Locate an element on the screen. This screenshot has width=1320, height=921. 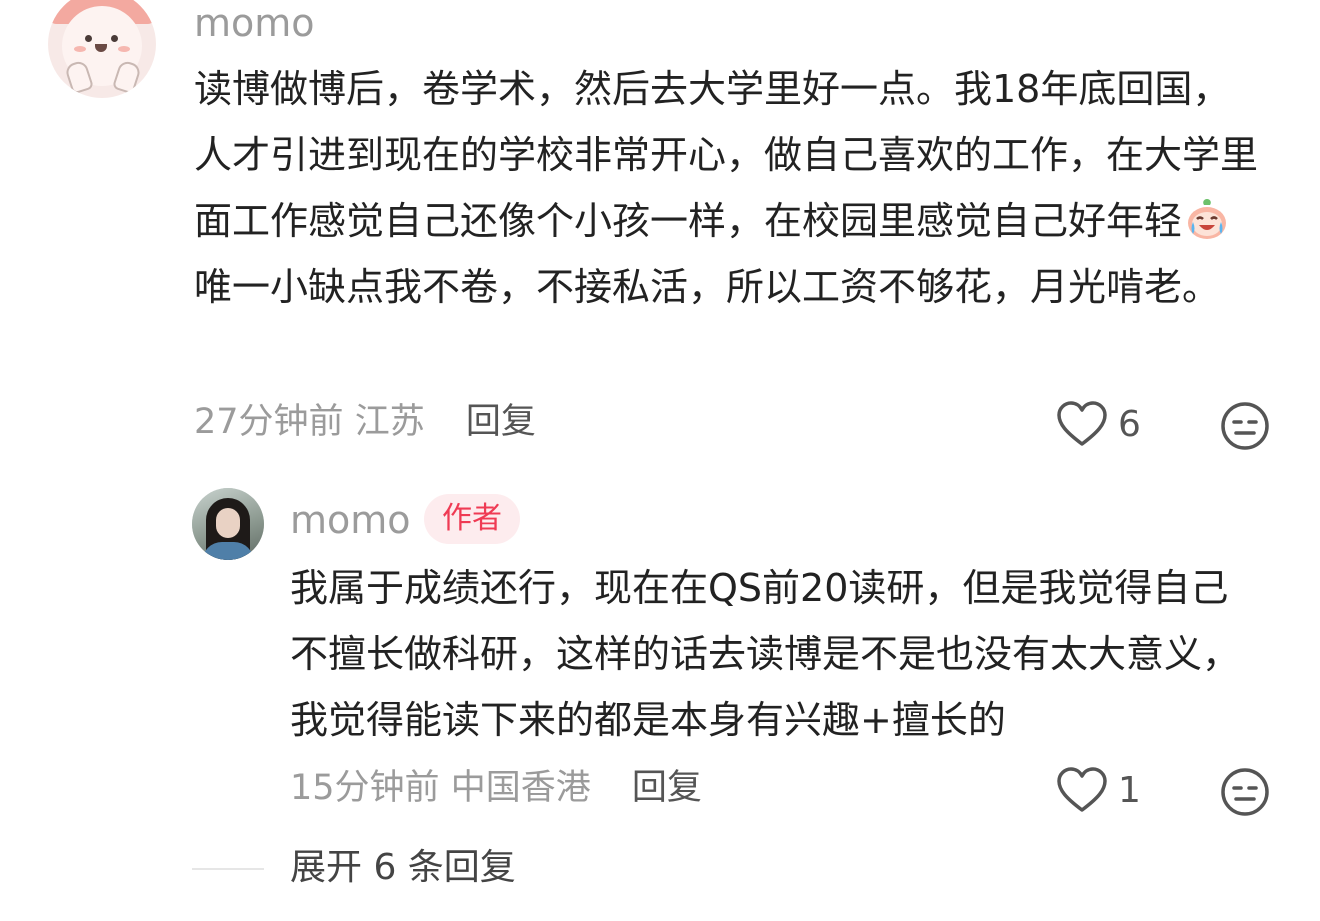
like-count: 1 is located at coordinates (1129, 790).